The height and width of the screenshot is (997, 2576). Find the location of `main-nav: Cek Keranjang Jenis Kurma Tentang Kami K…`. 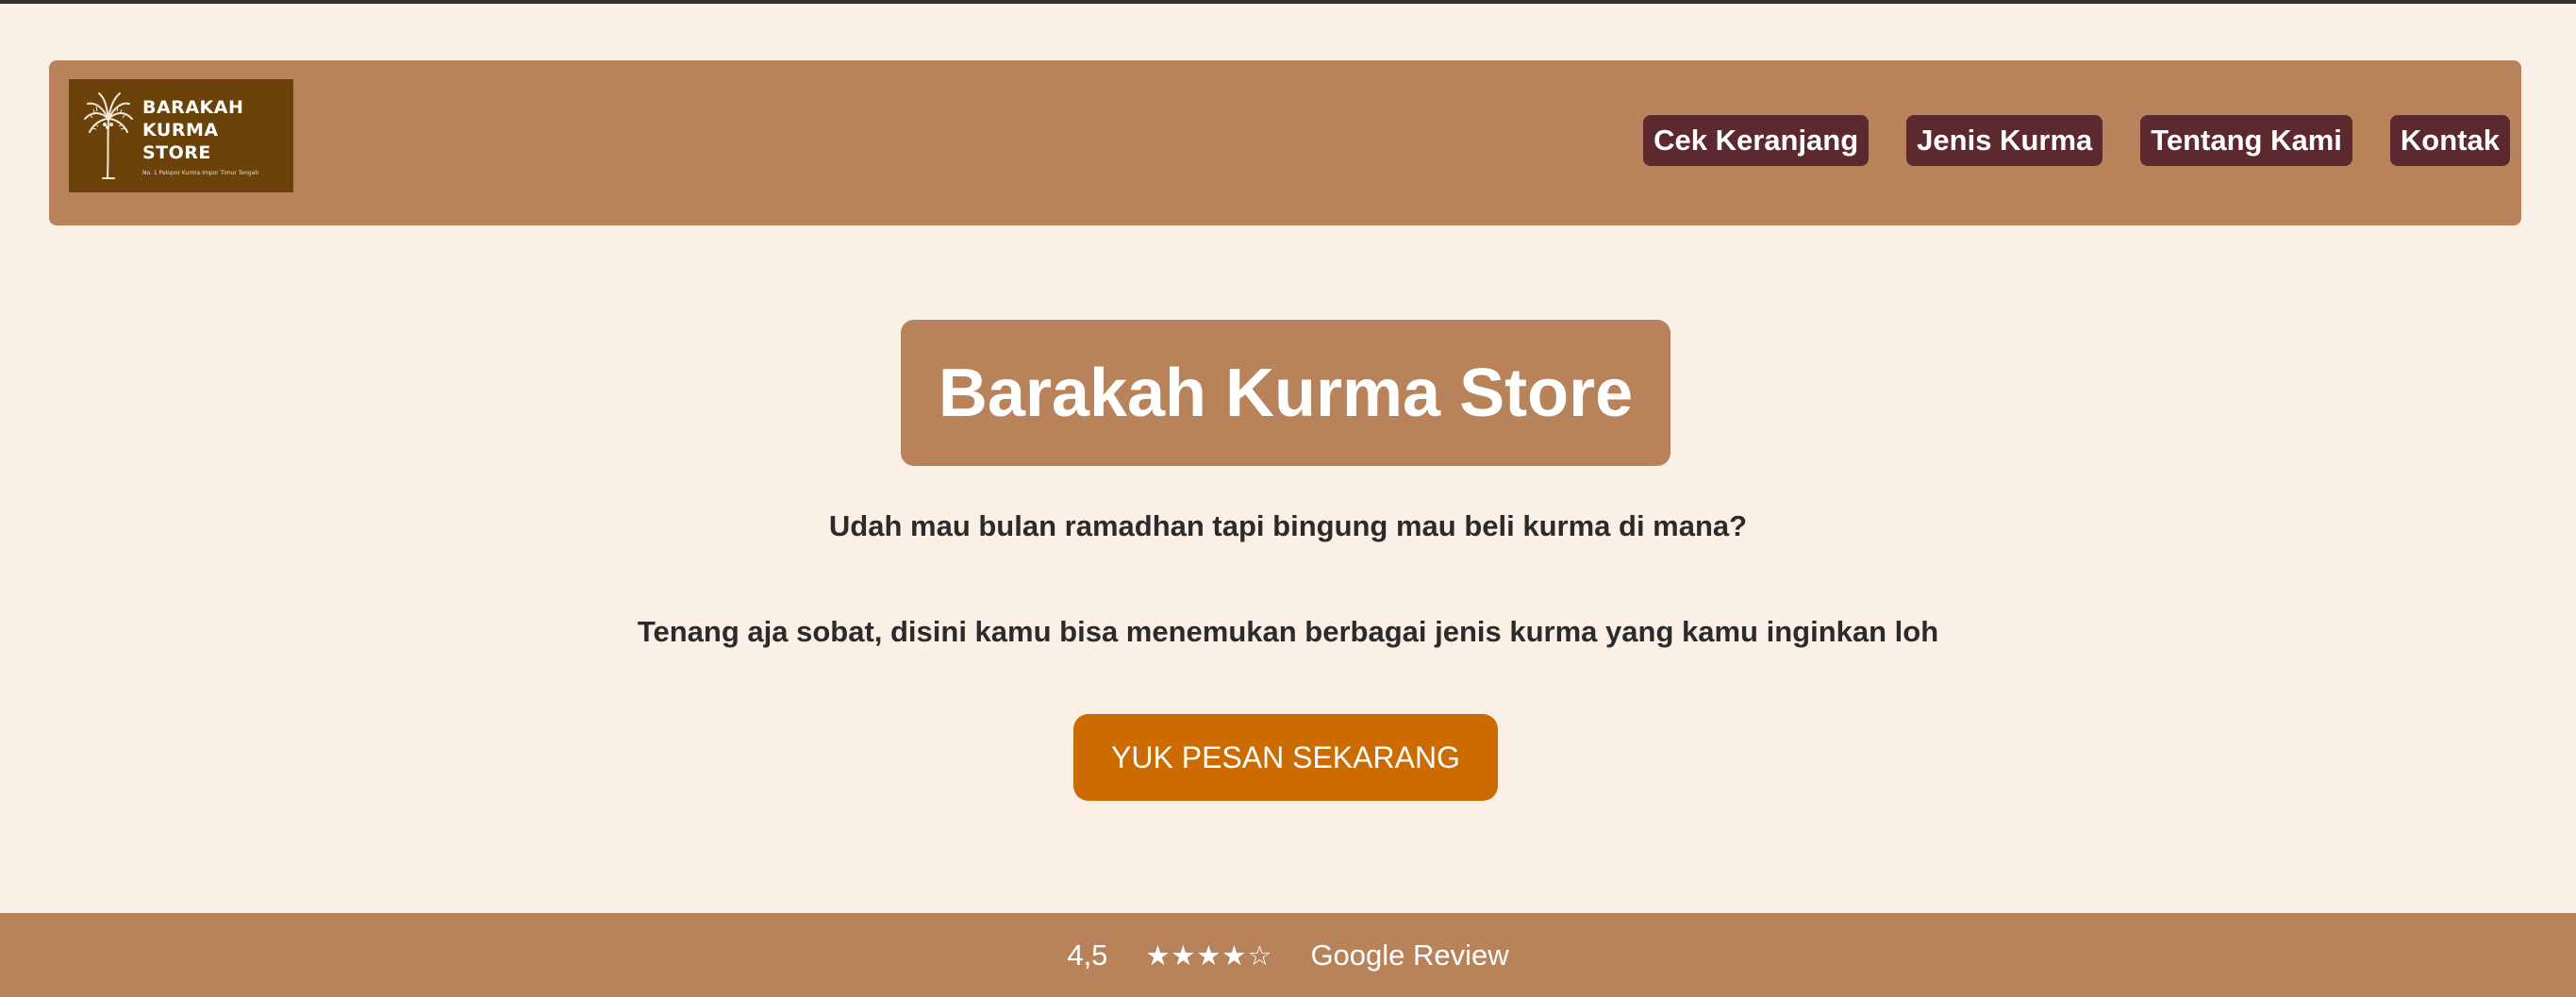

main-nav: Cek Keranjang Jenis Kurma Tentang Kami K… is located at coordinates (2076, 140).